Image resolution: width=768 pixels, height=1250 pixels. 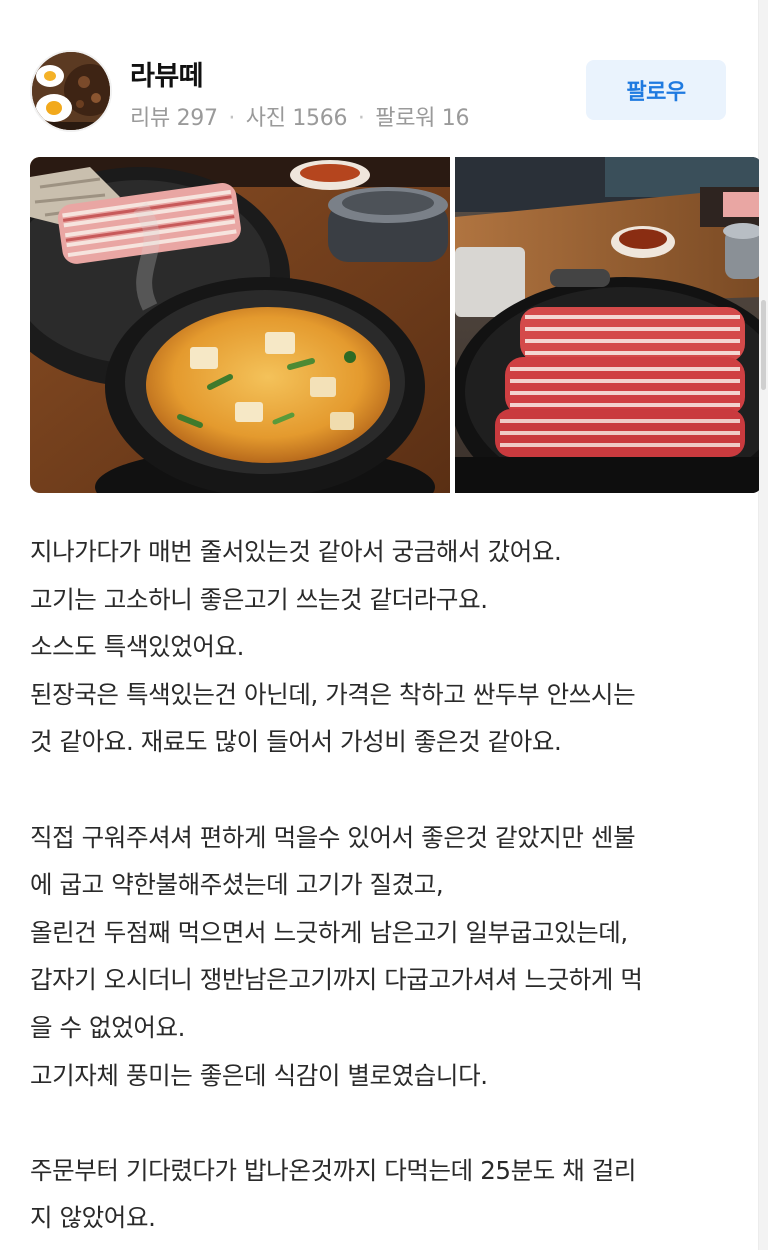 What do you see at coordinates (656, 90) in the screenshot?
I see `follow-button: 팔로우` at bounding box center [656, 90].